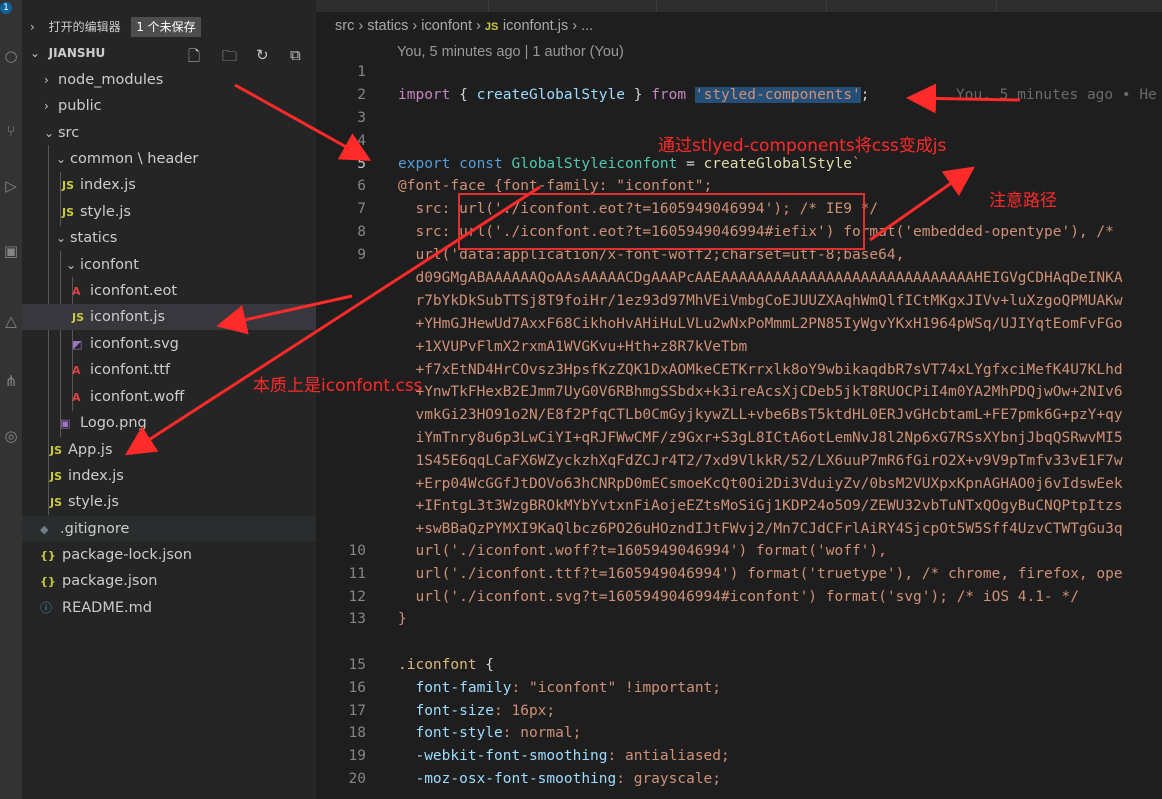 The image size is (1162, 799). I want to click on tree-item-logo-png: ▣ Logo.png, so click(169, 423).